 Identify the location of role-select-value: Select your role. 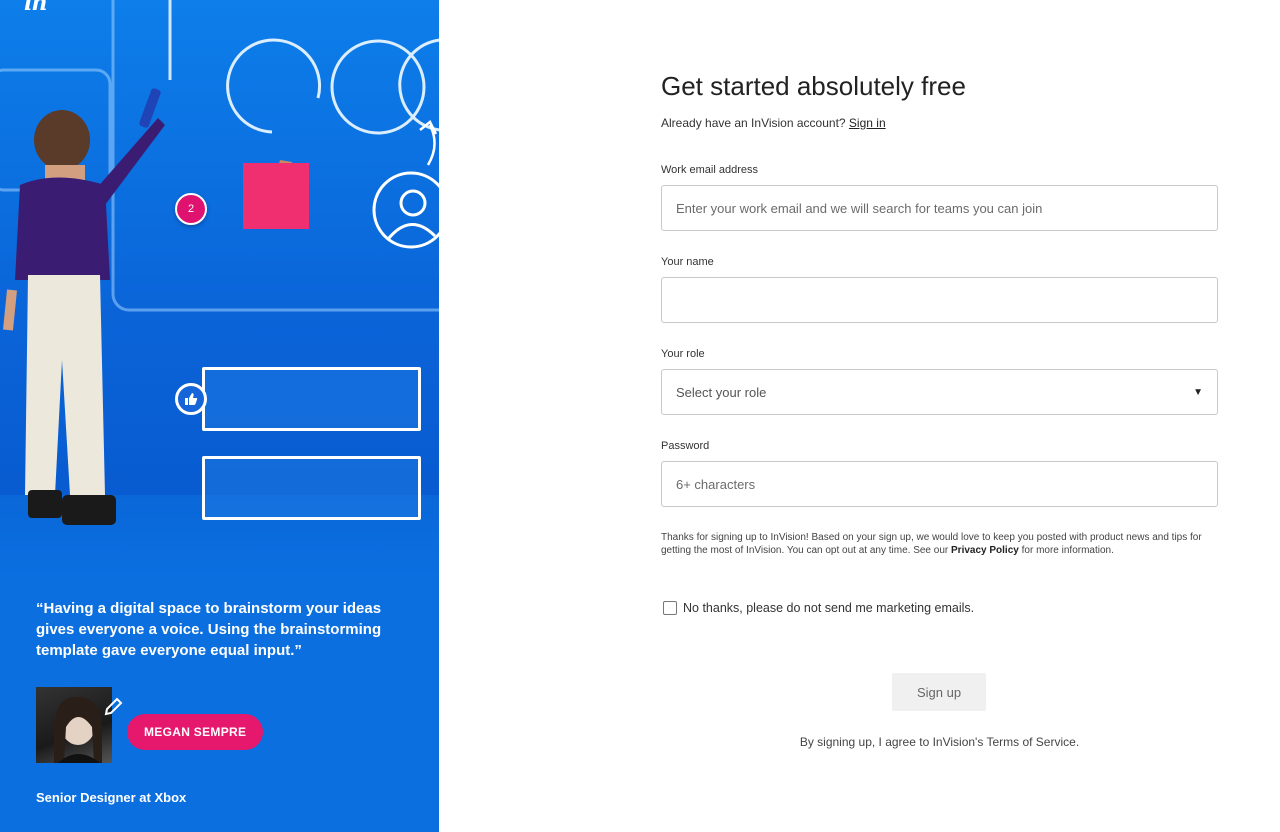
(721, 392).